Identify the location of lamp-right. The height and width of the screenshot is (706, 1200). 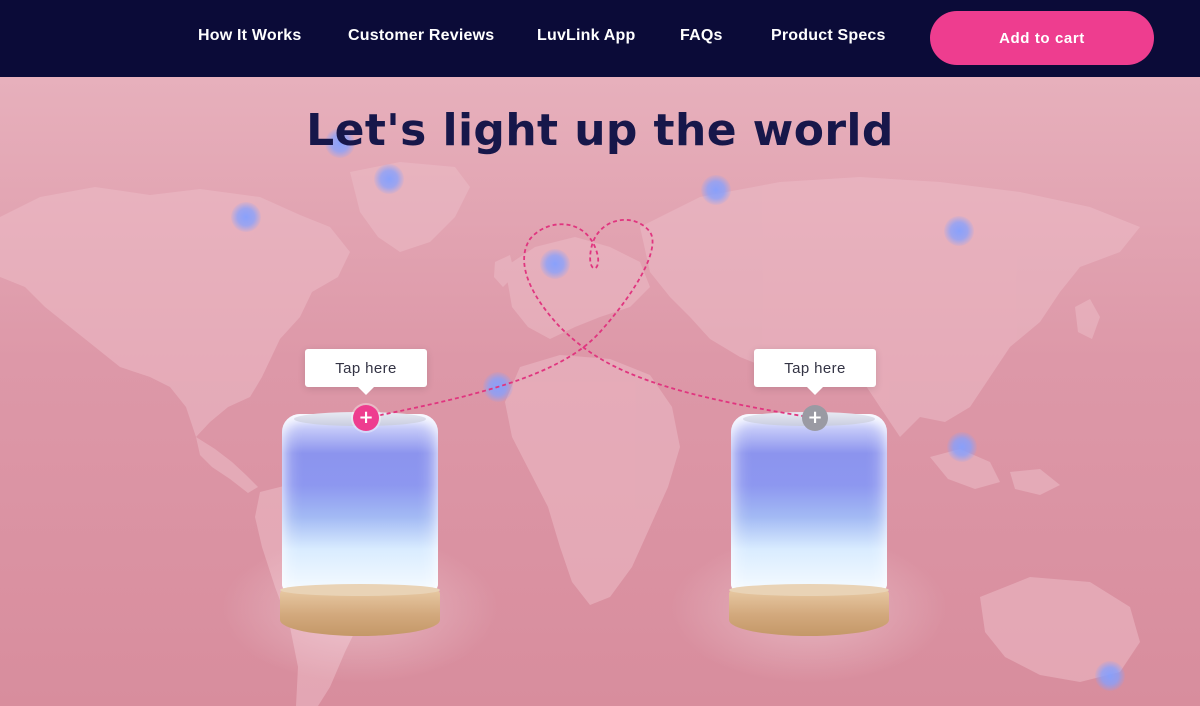
(809, 548).